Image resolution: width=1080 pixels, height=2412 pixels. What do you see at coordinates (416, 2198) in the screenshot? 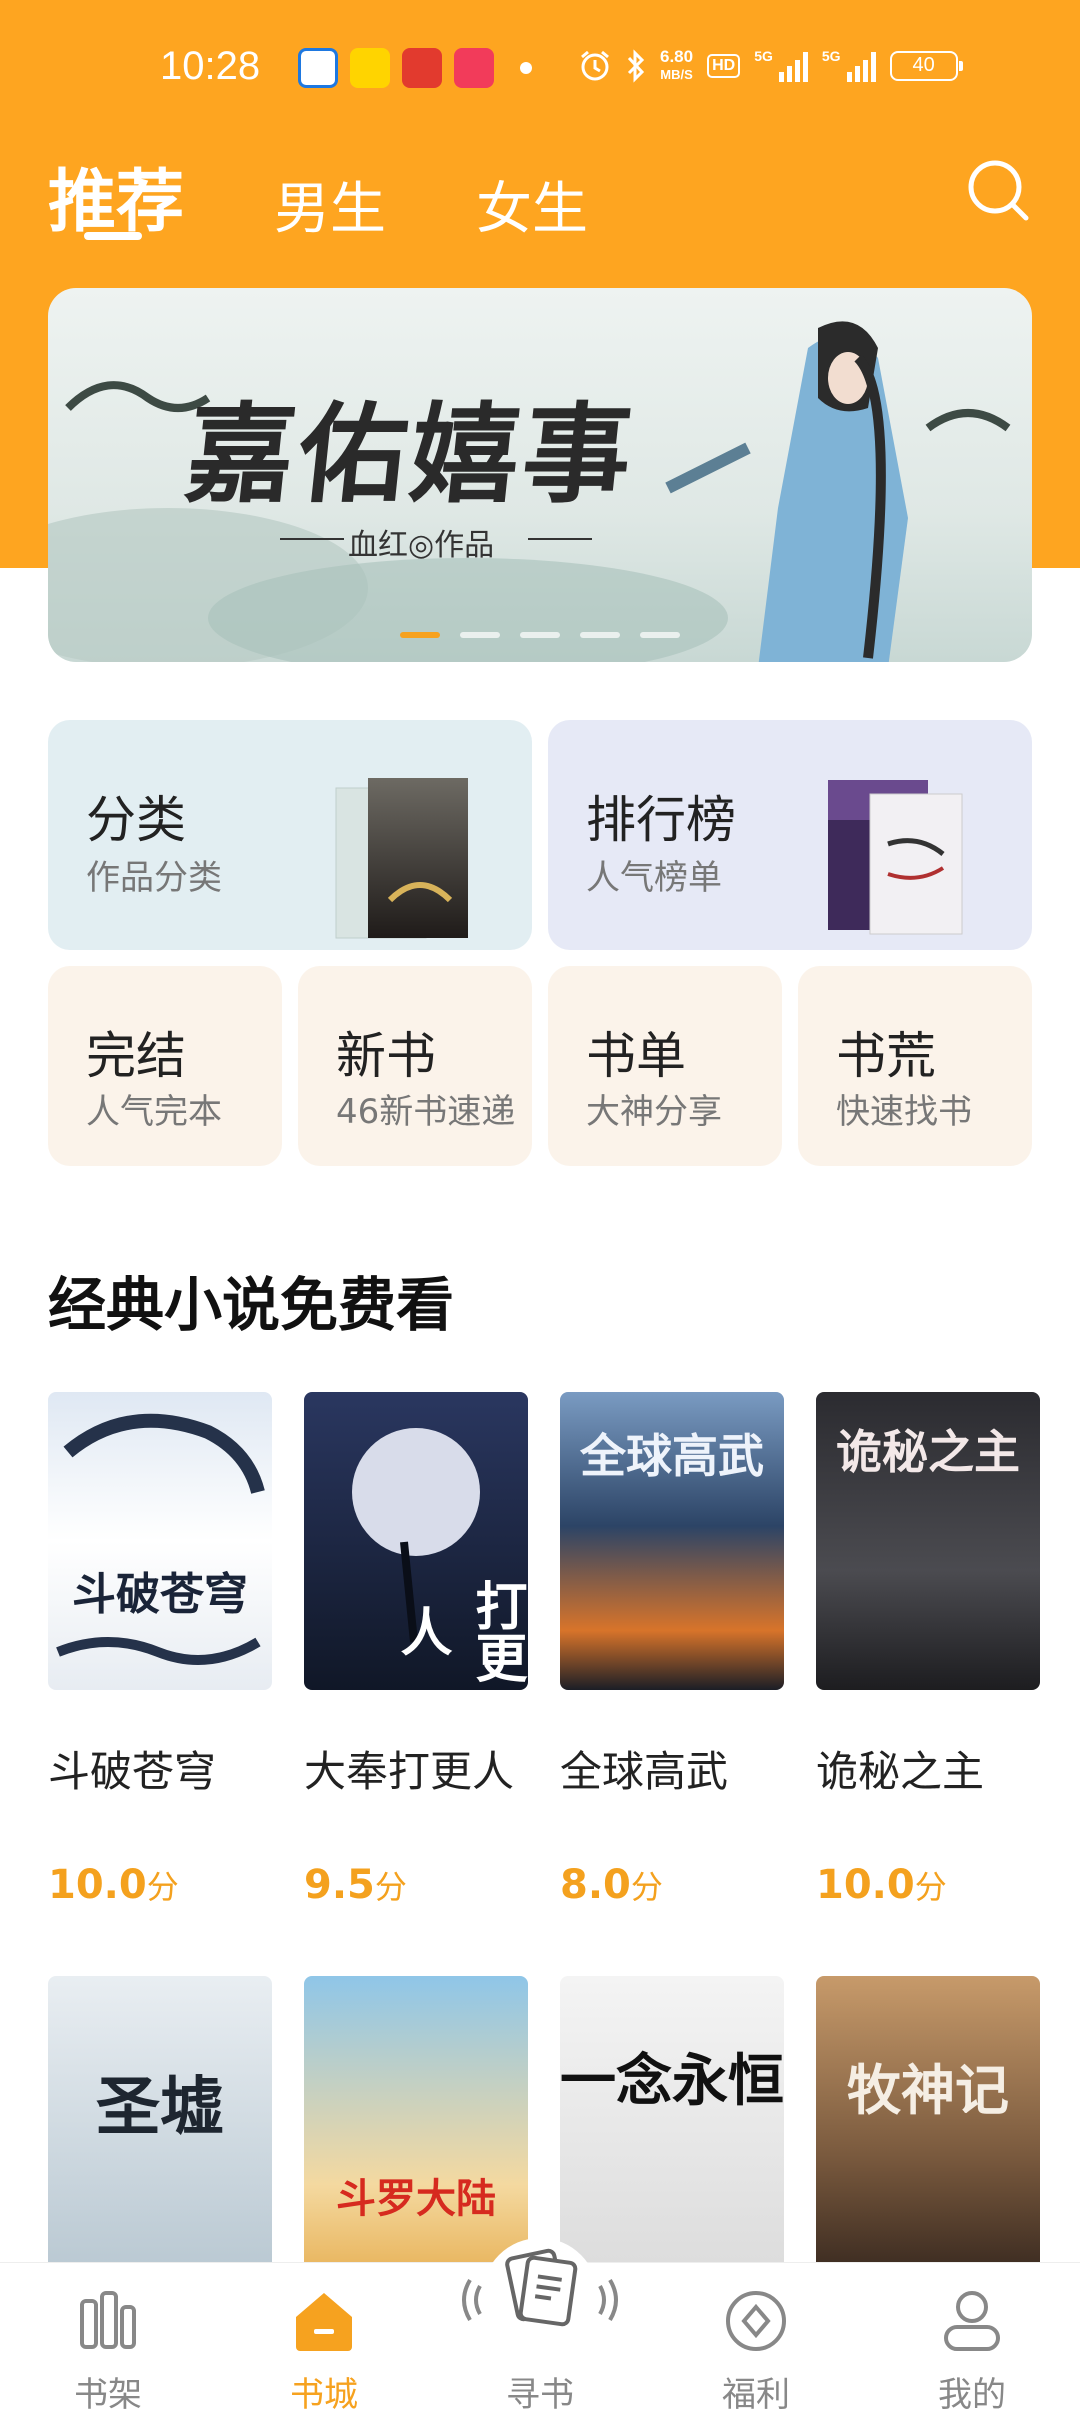
I see `cover-title: 斗罗大陆` at bounding box center [416, 2198].